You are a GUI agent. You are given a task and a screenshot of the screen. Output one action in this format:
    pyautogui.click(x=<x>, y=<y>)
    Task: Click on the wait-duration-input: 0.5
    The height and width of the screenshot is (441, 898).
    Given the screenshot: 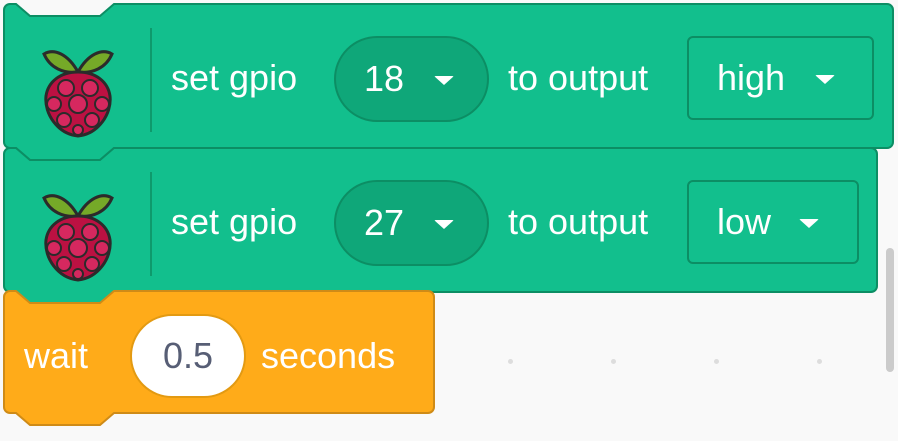 What is the action you would take?
    pyautogui.click(x=188, y=356)
    